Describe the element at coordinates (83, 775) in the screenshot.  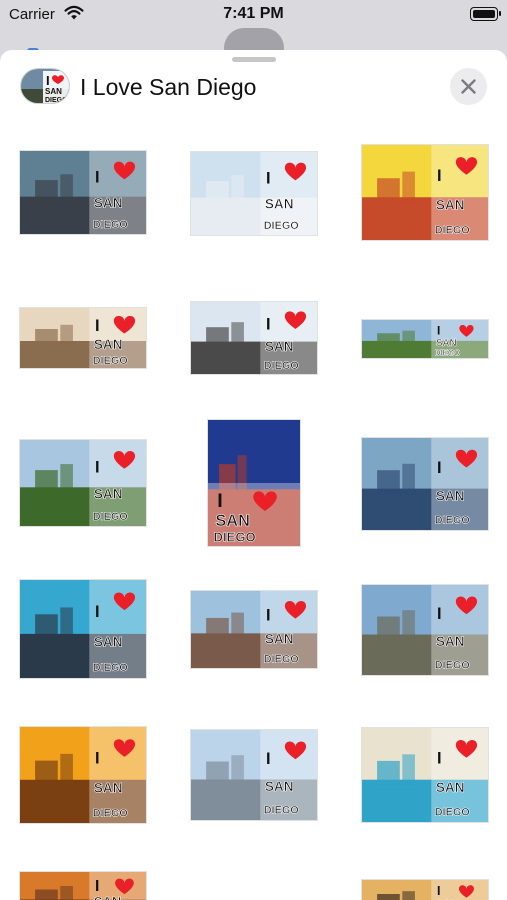
I see `sticker-orange-sunset: I SAN DIEGO` at that location.